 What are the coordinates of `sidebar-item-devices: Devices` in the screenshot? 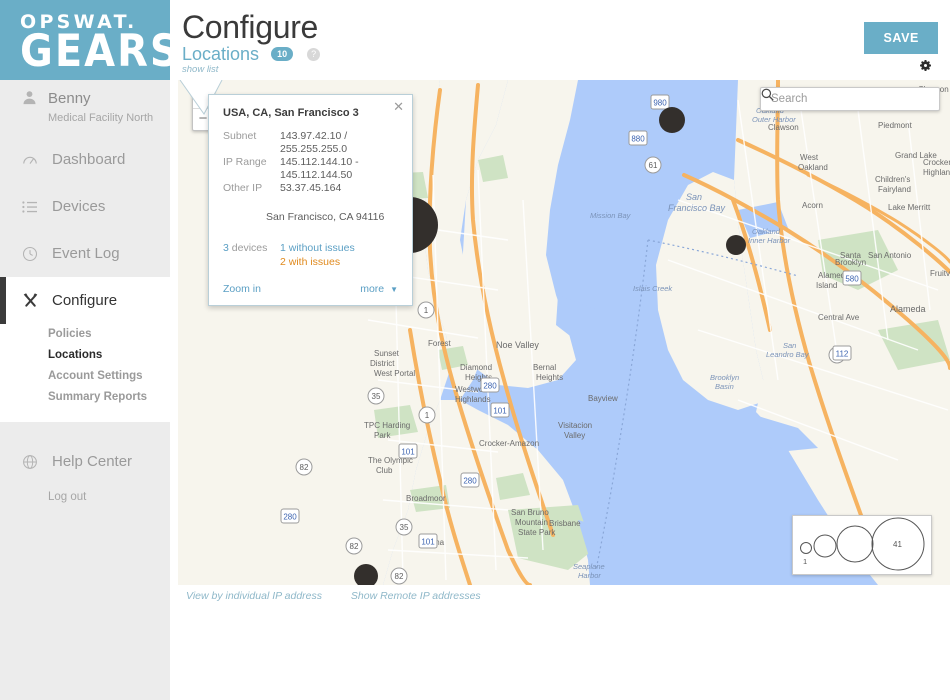 It's located at (85, 206).